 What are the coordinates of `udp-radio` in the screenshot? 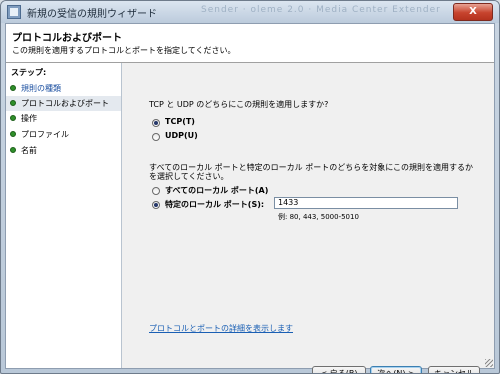 It's located at (156, 137).